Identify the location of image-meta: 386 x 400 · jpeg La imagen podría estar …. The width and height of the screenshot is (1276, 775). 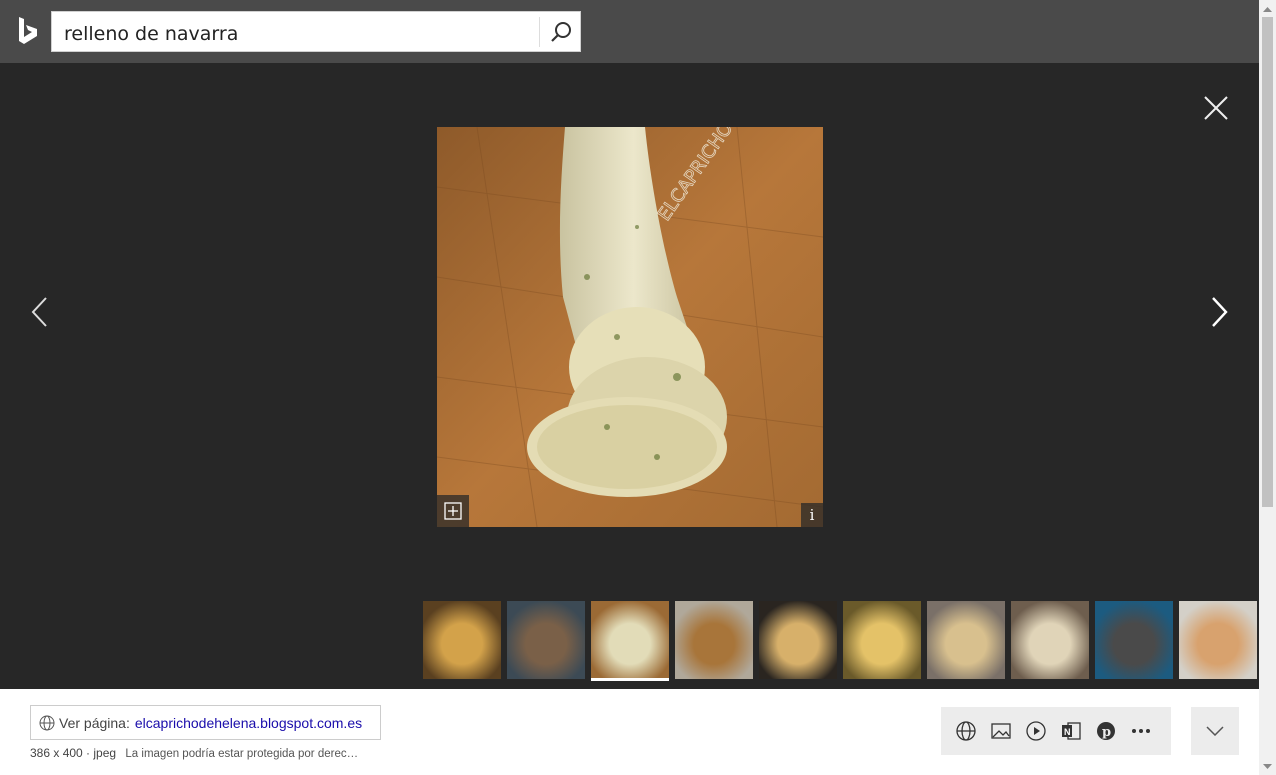
(194, 753).